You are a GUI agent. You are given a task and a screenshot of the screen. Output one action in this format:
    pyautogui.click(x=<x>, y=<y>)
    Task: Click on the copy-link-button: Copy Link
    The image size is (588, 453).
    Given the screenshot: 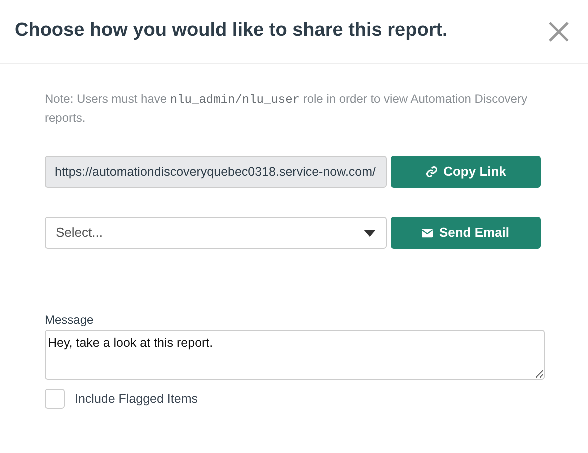 What is the action you would take?
    pyautogui.click(x=466, y=172)
    